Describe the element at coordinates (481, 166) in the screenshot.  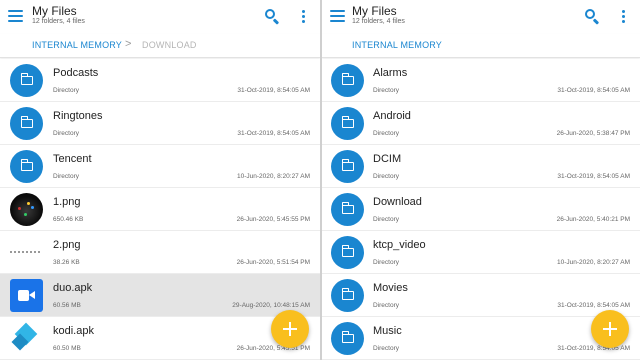
I see `list-item: DCIM Directory 31-Oct-2019, 8:54:05 AM` at that location.